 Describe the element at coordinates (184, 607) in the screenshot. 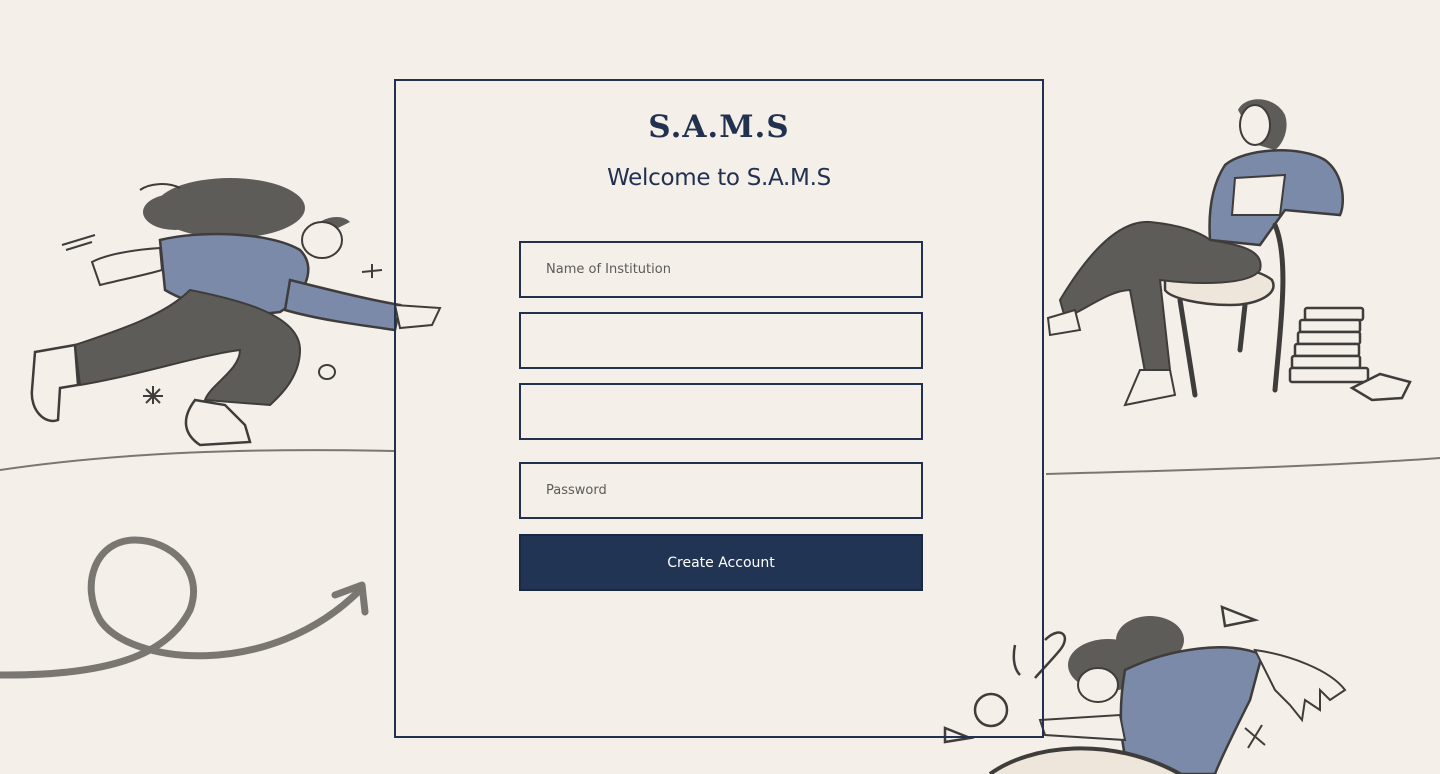

I see `swirl-arrow-icon` at that location.